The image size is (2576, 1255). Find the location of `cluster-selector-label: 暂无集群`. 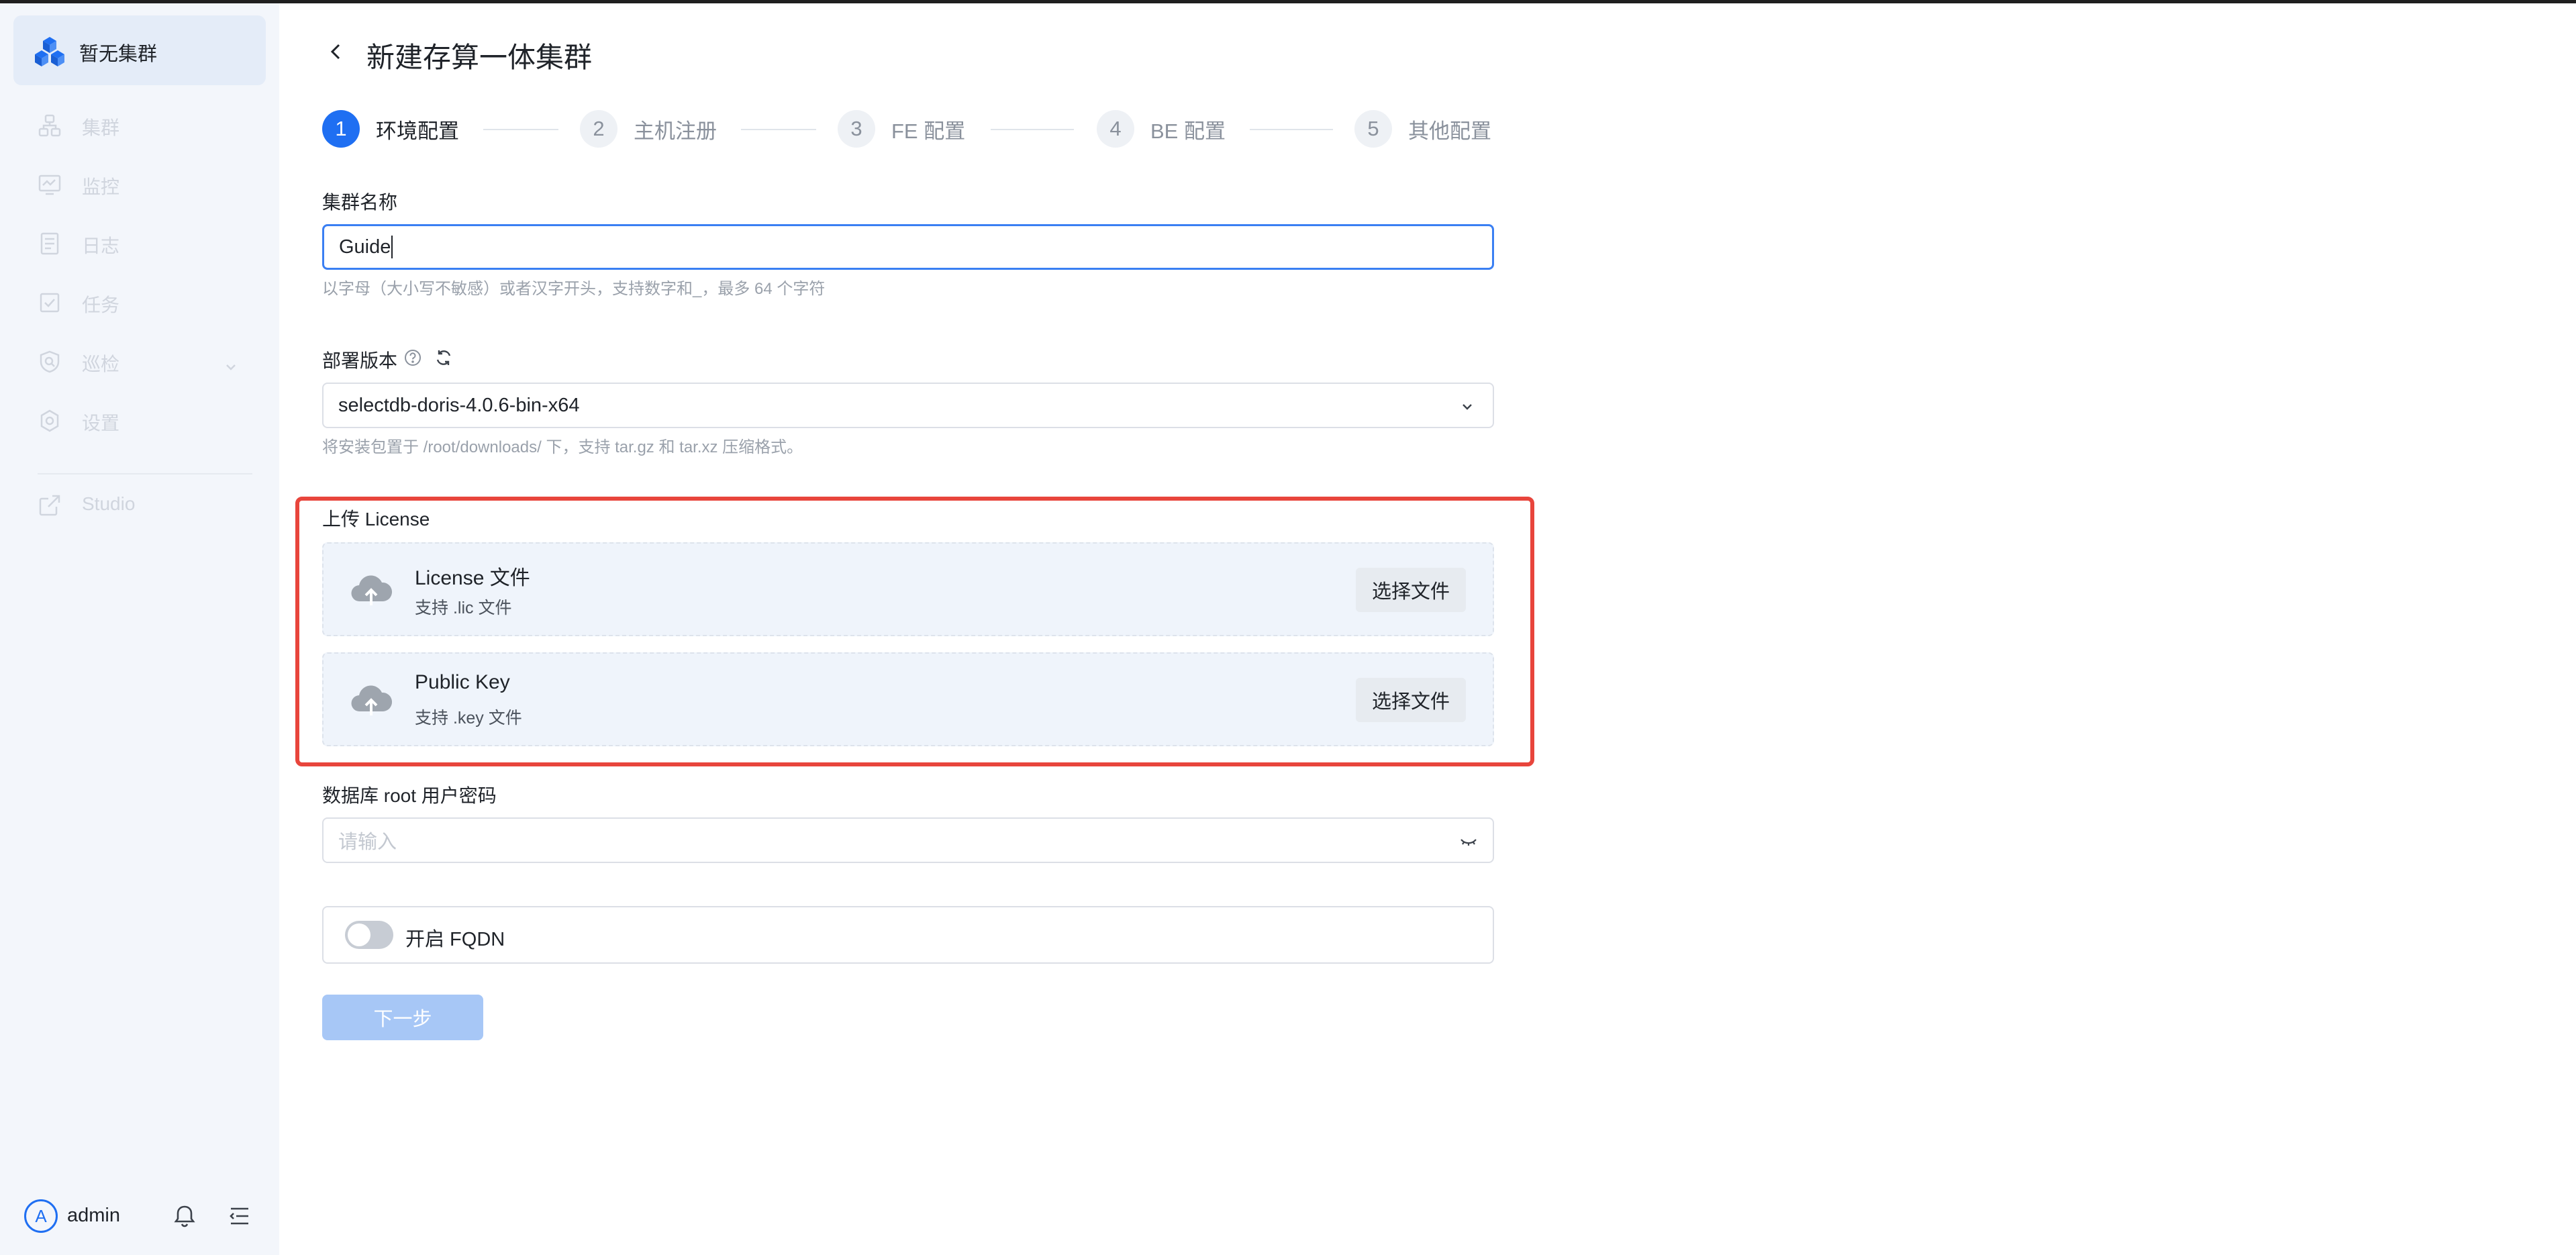

cluster-selector-label: 暂无集群 is located at coordinates (118, 54).